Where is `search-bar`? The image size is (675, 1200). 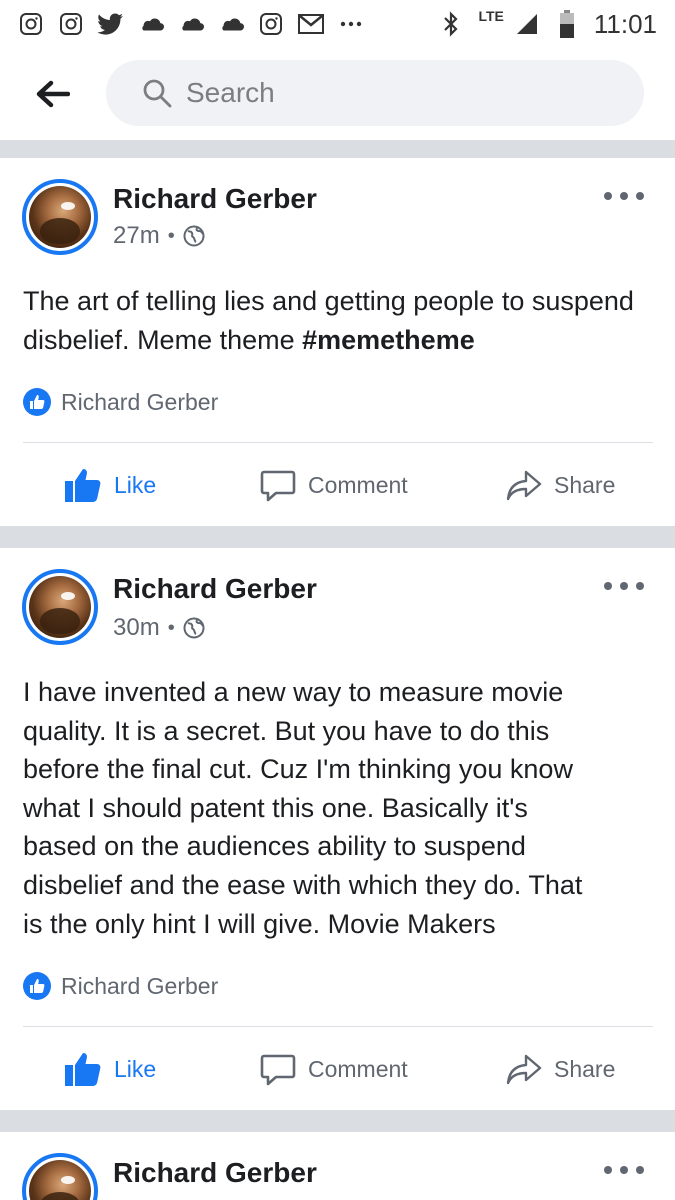 search-bar is located at coordinates (375, 93).